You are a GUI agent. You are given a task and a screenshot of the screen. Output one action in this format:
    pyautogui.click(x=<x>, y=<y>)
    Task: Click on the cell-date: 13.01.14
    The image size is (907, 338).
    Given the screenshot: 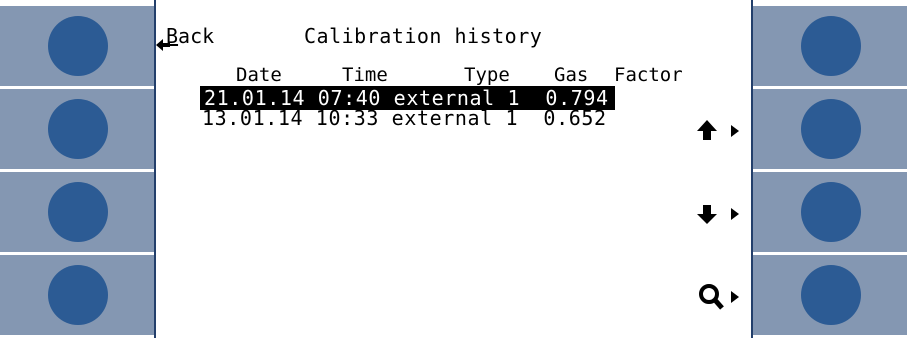 What is the action you would take?
    pyautogui.click(x=253, y=118)
    